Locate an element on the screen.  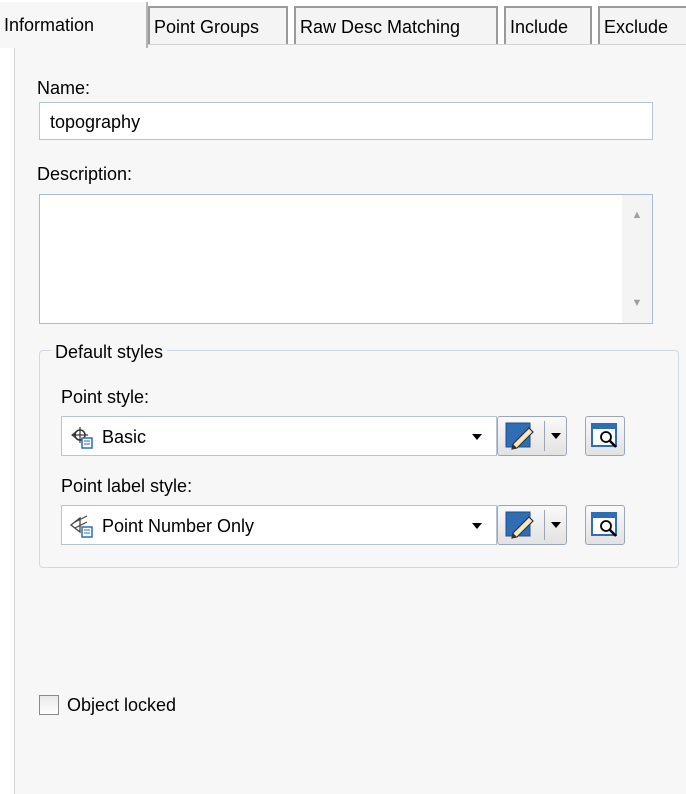
tab-label: Exclude is located at coordinates (636, 27).